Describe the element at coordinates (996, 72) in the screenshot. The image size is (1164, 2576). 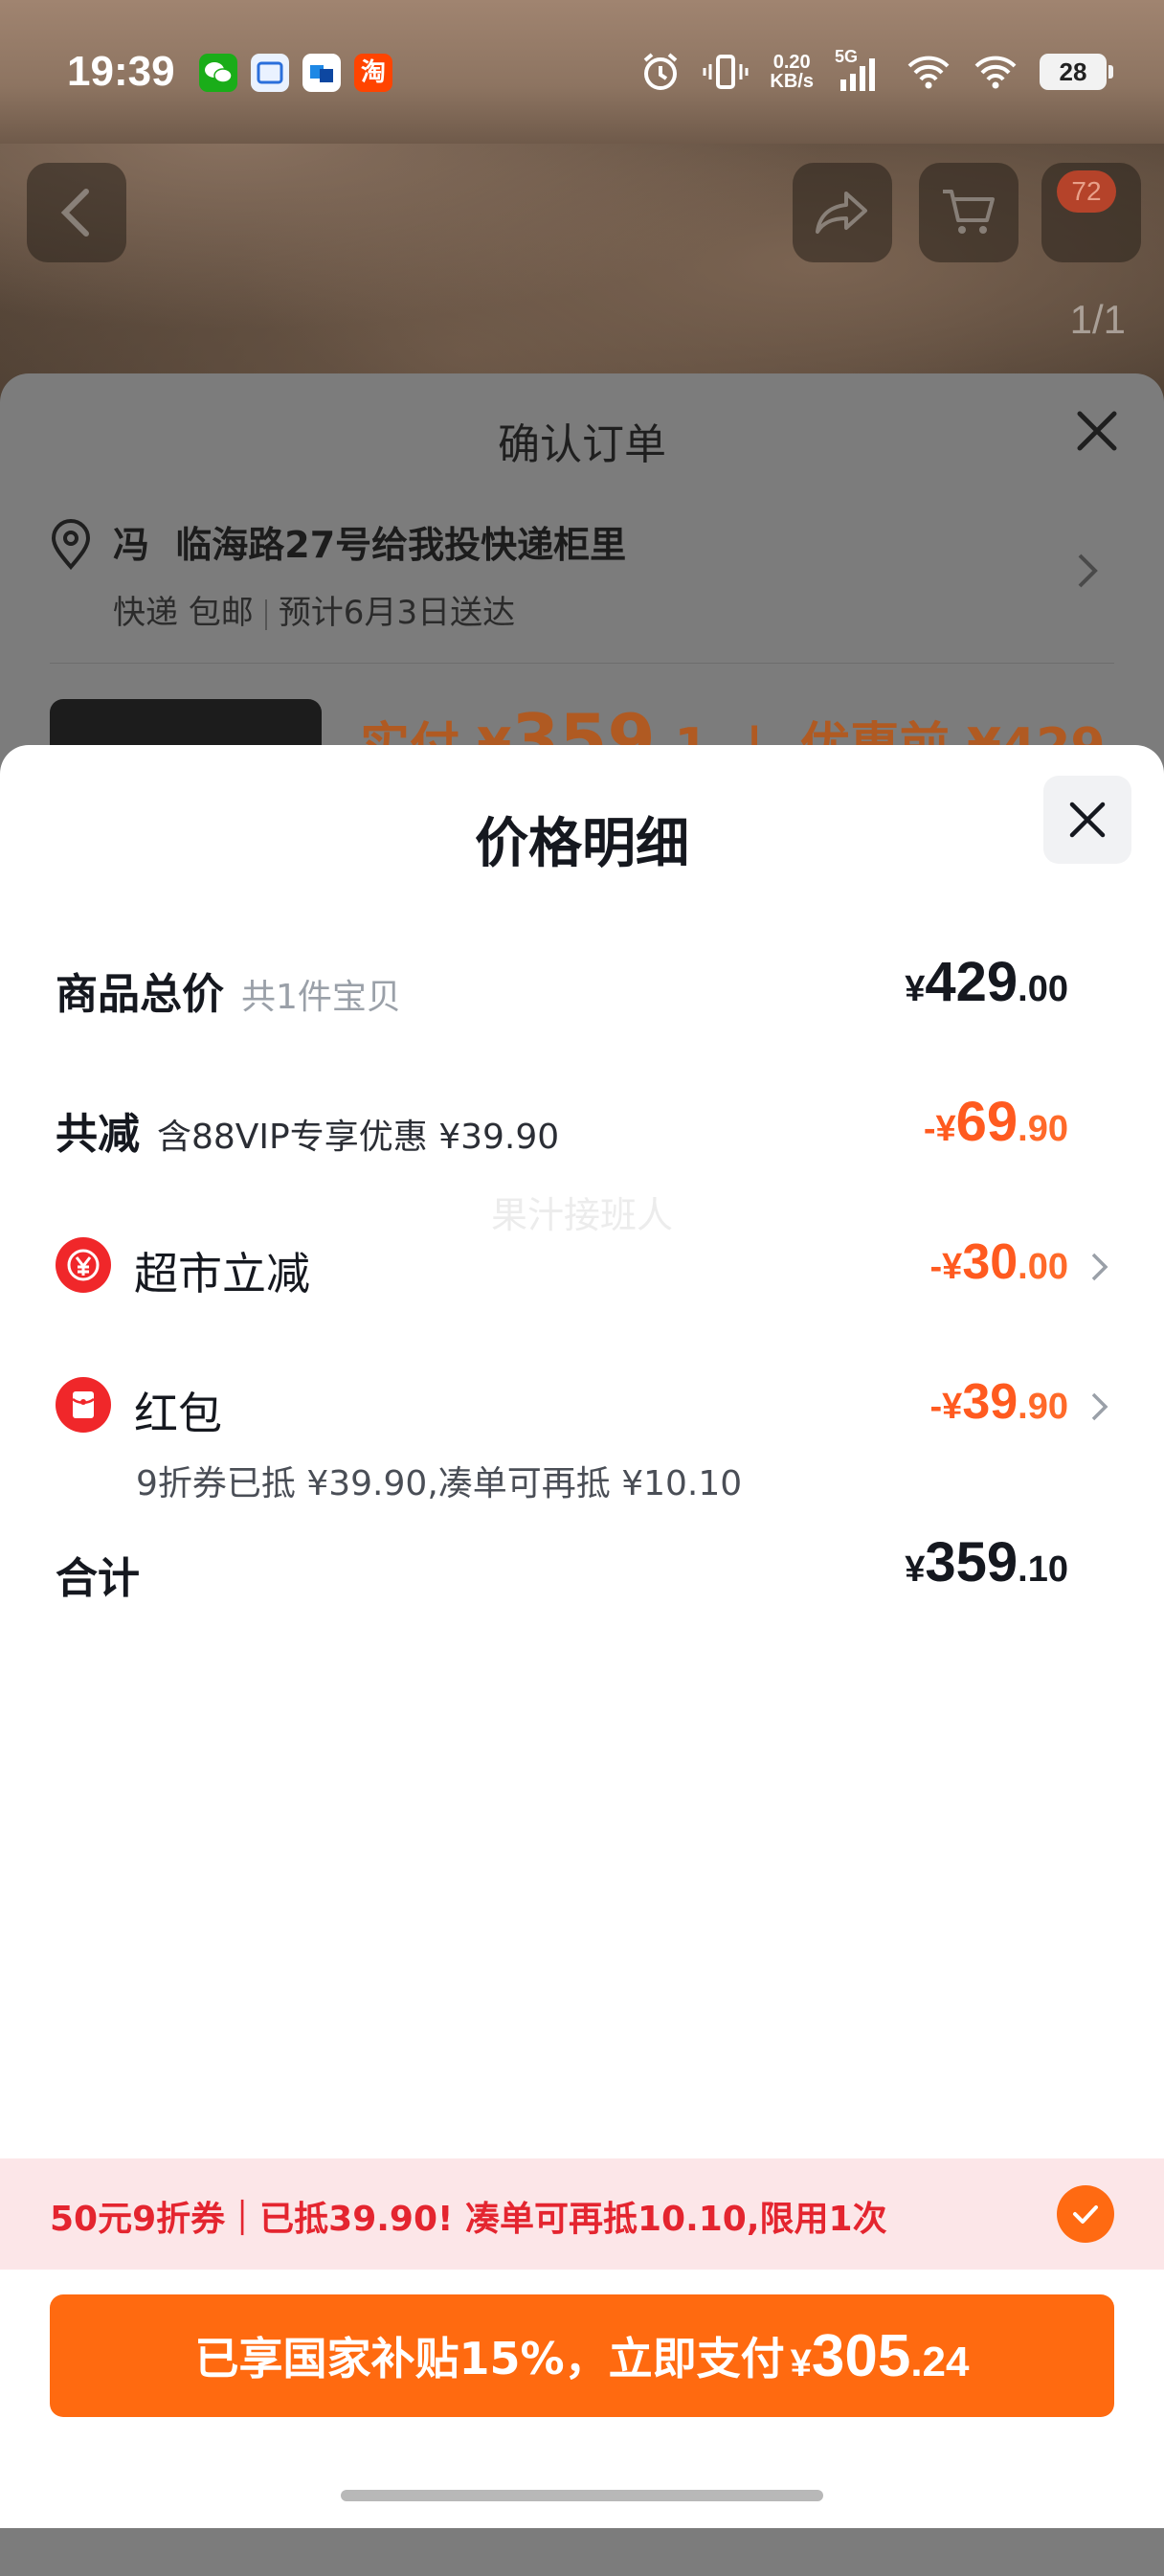
I see `wifi-icon-secondary` at that location.